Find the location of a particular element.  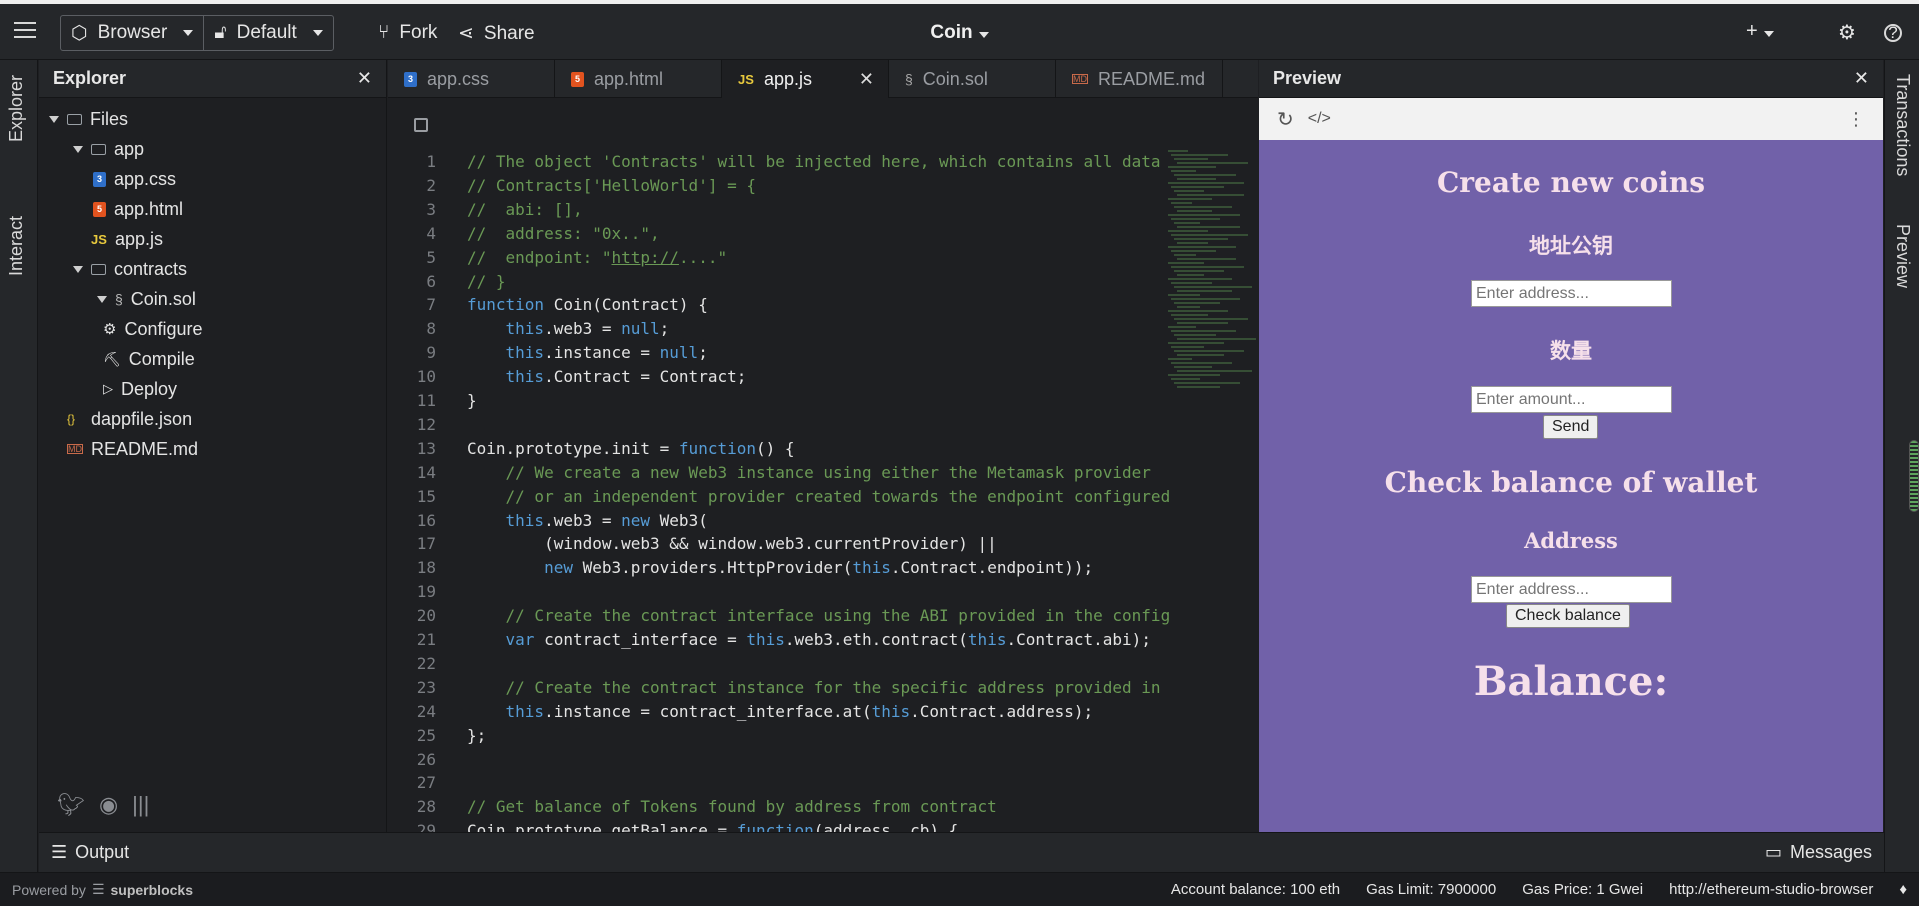

minimap is located at coordinates (1212, 310).